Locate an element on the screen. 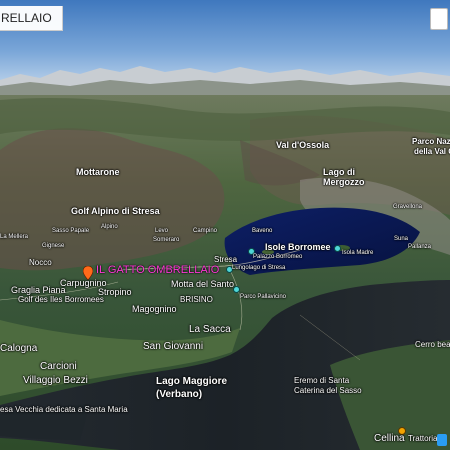  map-label-carcioni: Carcioni is located at coordinates (58, 366).